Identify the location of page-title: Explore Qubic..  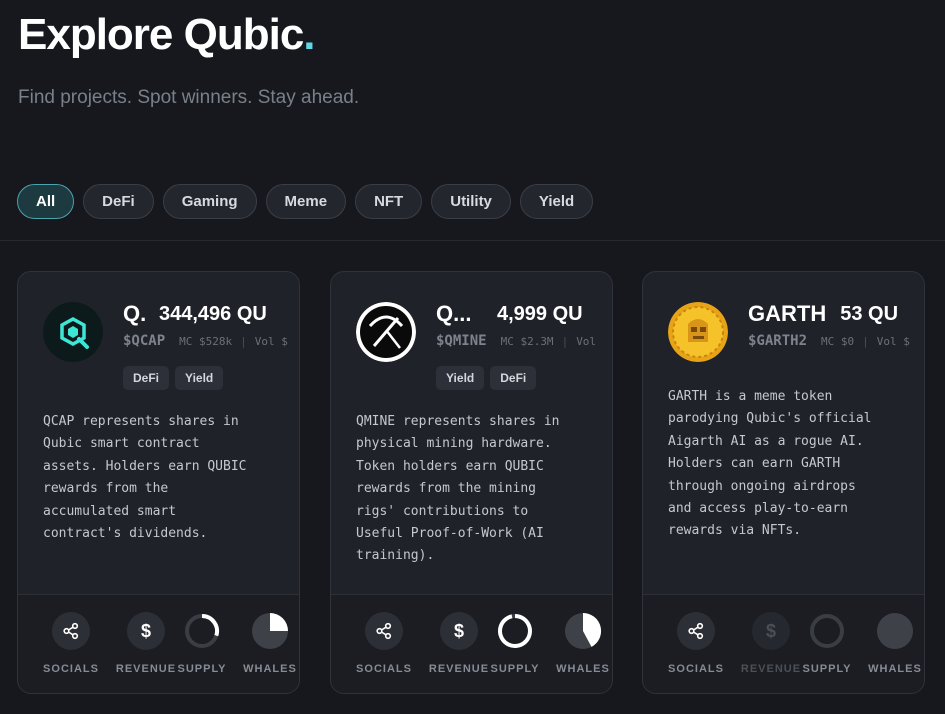
(167, 35).